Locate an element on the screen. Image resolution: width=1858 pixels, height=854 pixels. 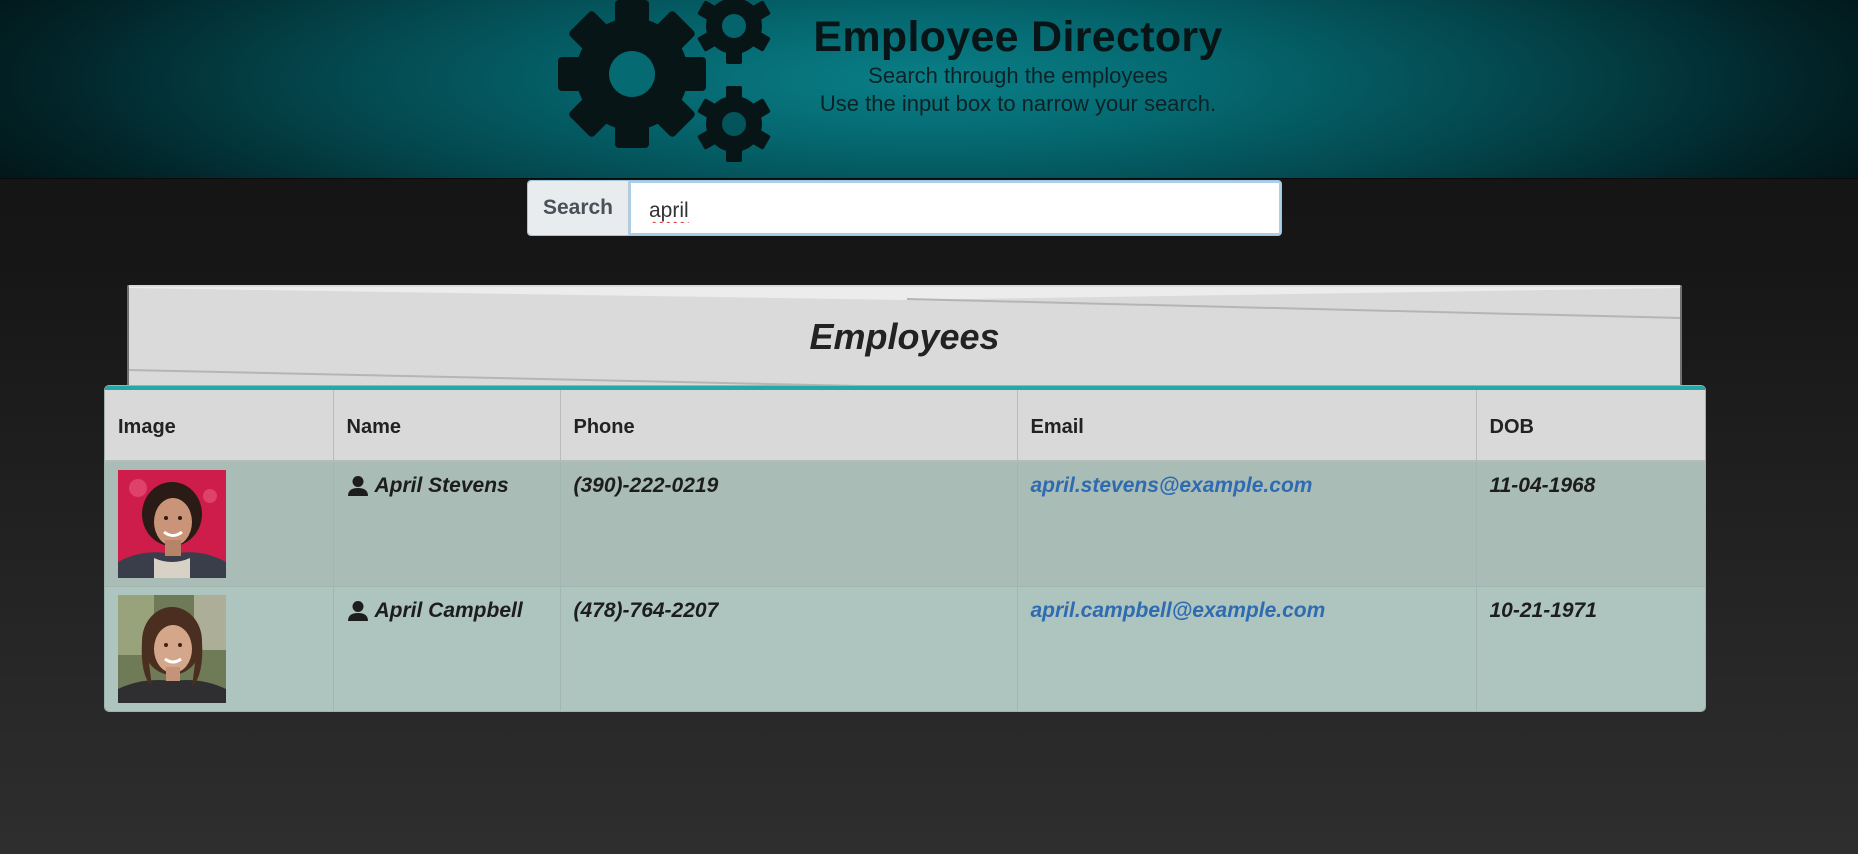
column-header-phone: Phone is located at coordinates (789, 426).